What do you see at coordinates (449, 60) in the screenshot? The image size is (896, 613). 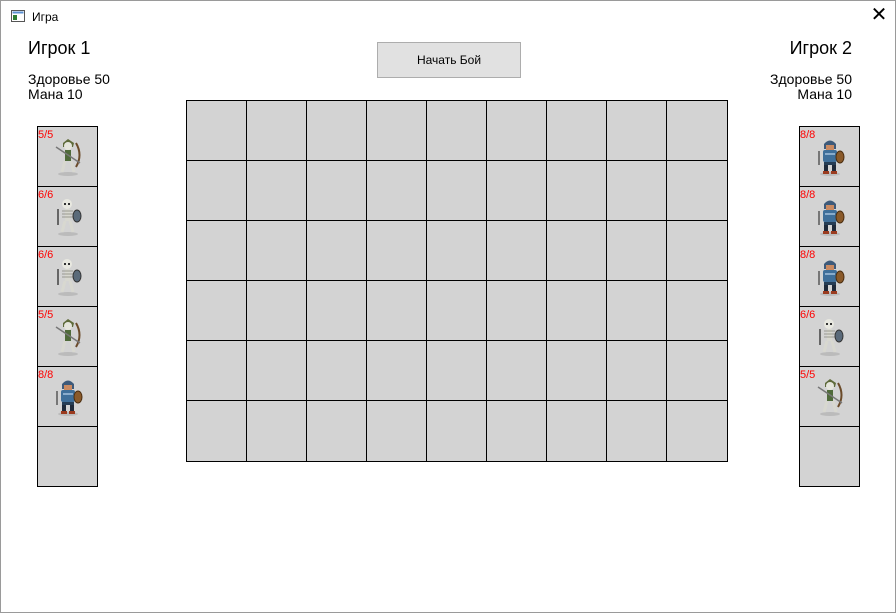 I see `start-battle-button: Начать Бой` at bounding box center [449, 60].